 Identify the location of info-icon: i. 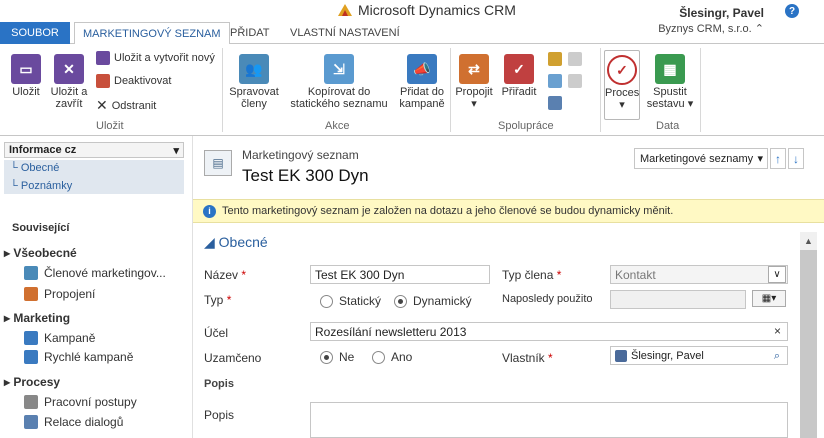
(209, 211).